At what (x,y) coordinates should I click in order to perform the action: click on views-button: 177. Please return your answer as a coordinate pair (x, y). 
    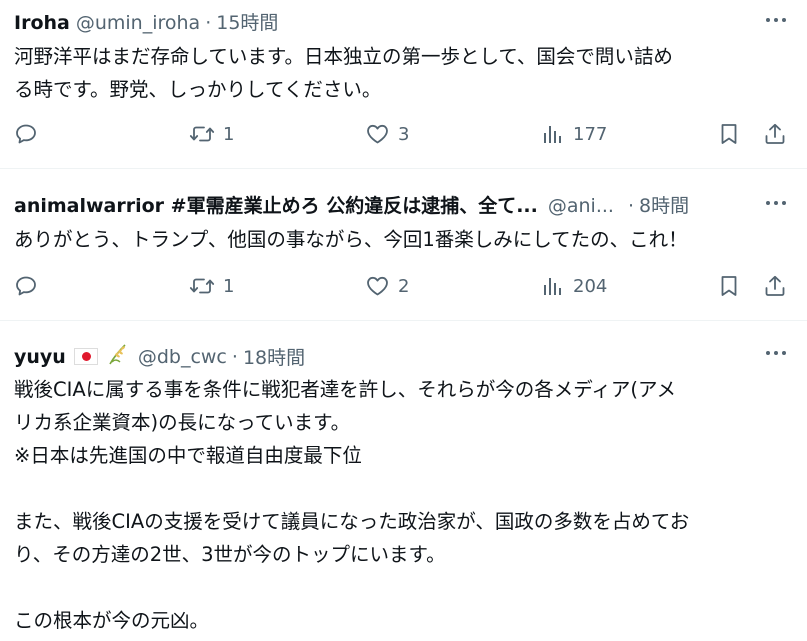
    Looking at the image, I should click on (574, 134).